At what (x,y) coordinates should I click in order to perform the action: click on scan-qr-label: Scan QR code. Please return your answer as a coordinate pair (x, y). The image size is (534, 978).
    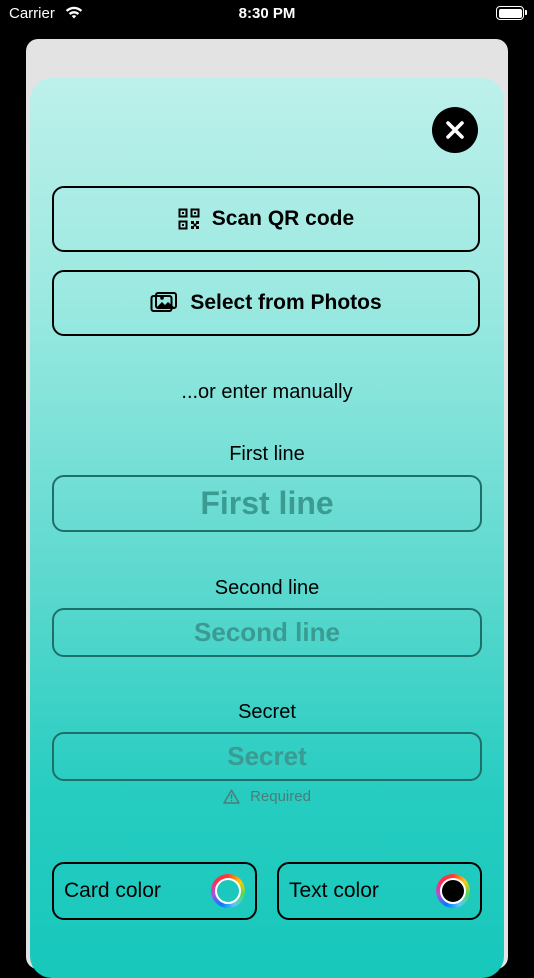
    Looking at the image, I should click on (283, 218).